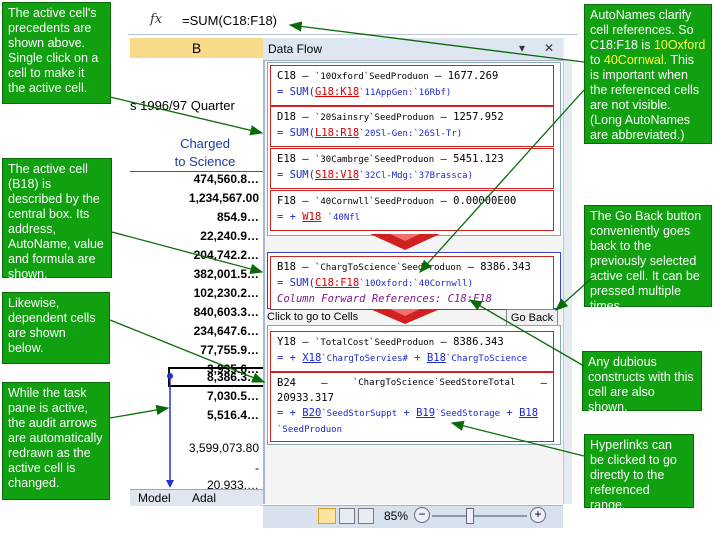  Describe the element at coordinates (422, 515) in the screenshot. I see `zoom-out-icon: −` at that location.